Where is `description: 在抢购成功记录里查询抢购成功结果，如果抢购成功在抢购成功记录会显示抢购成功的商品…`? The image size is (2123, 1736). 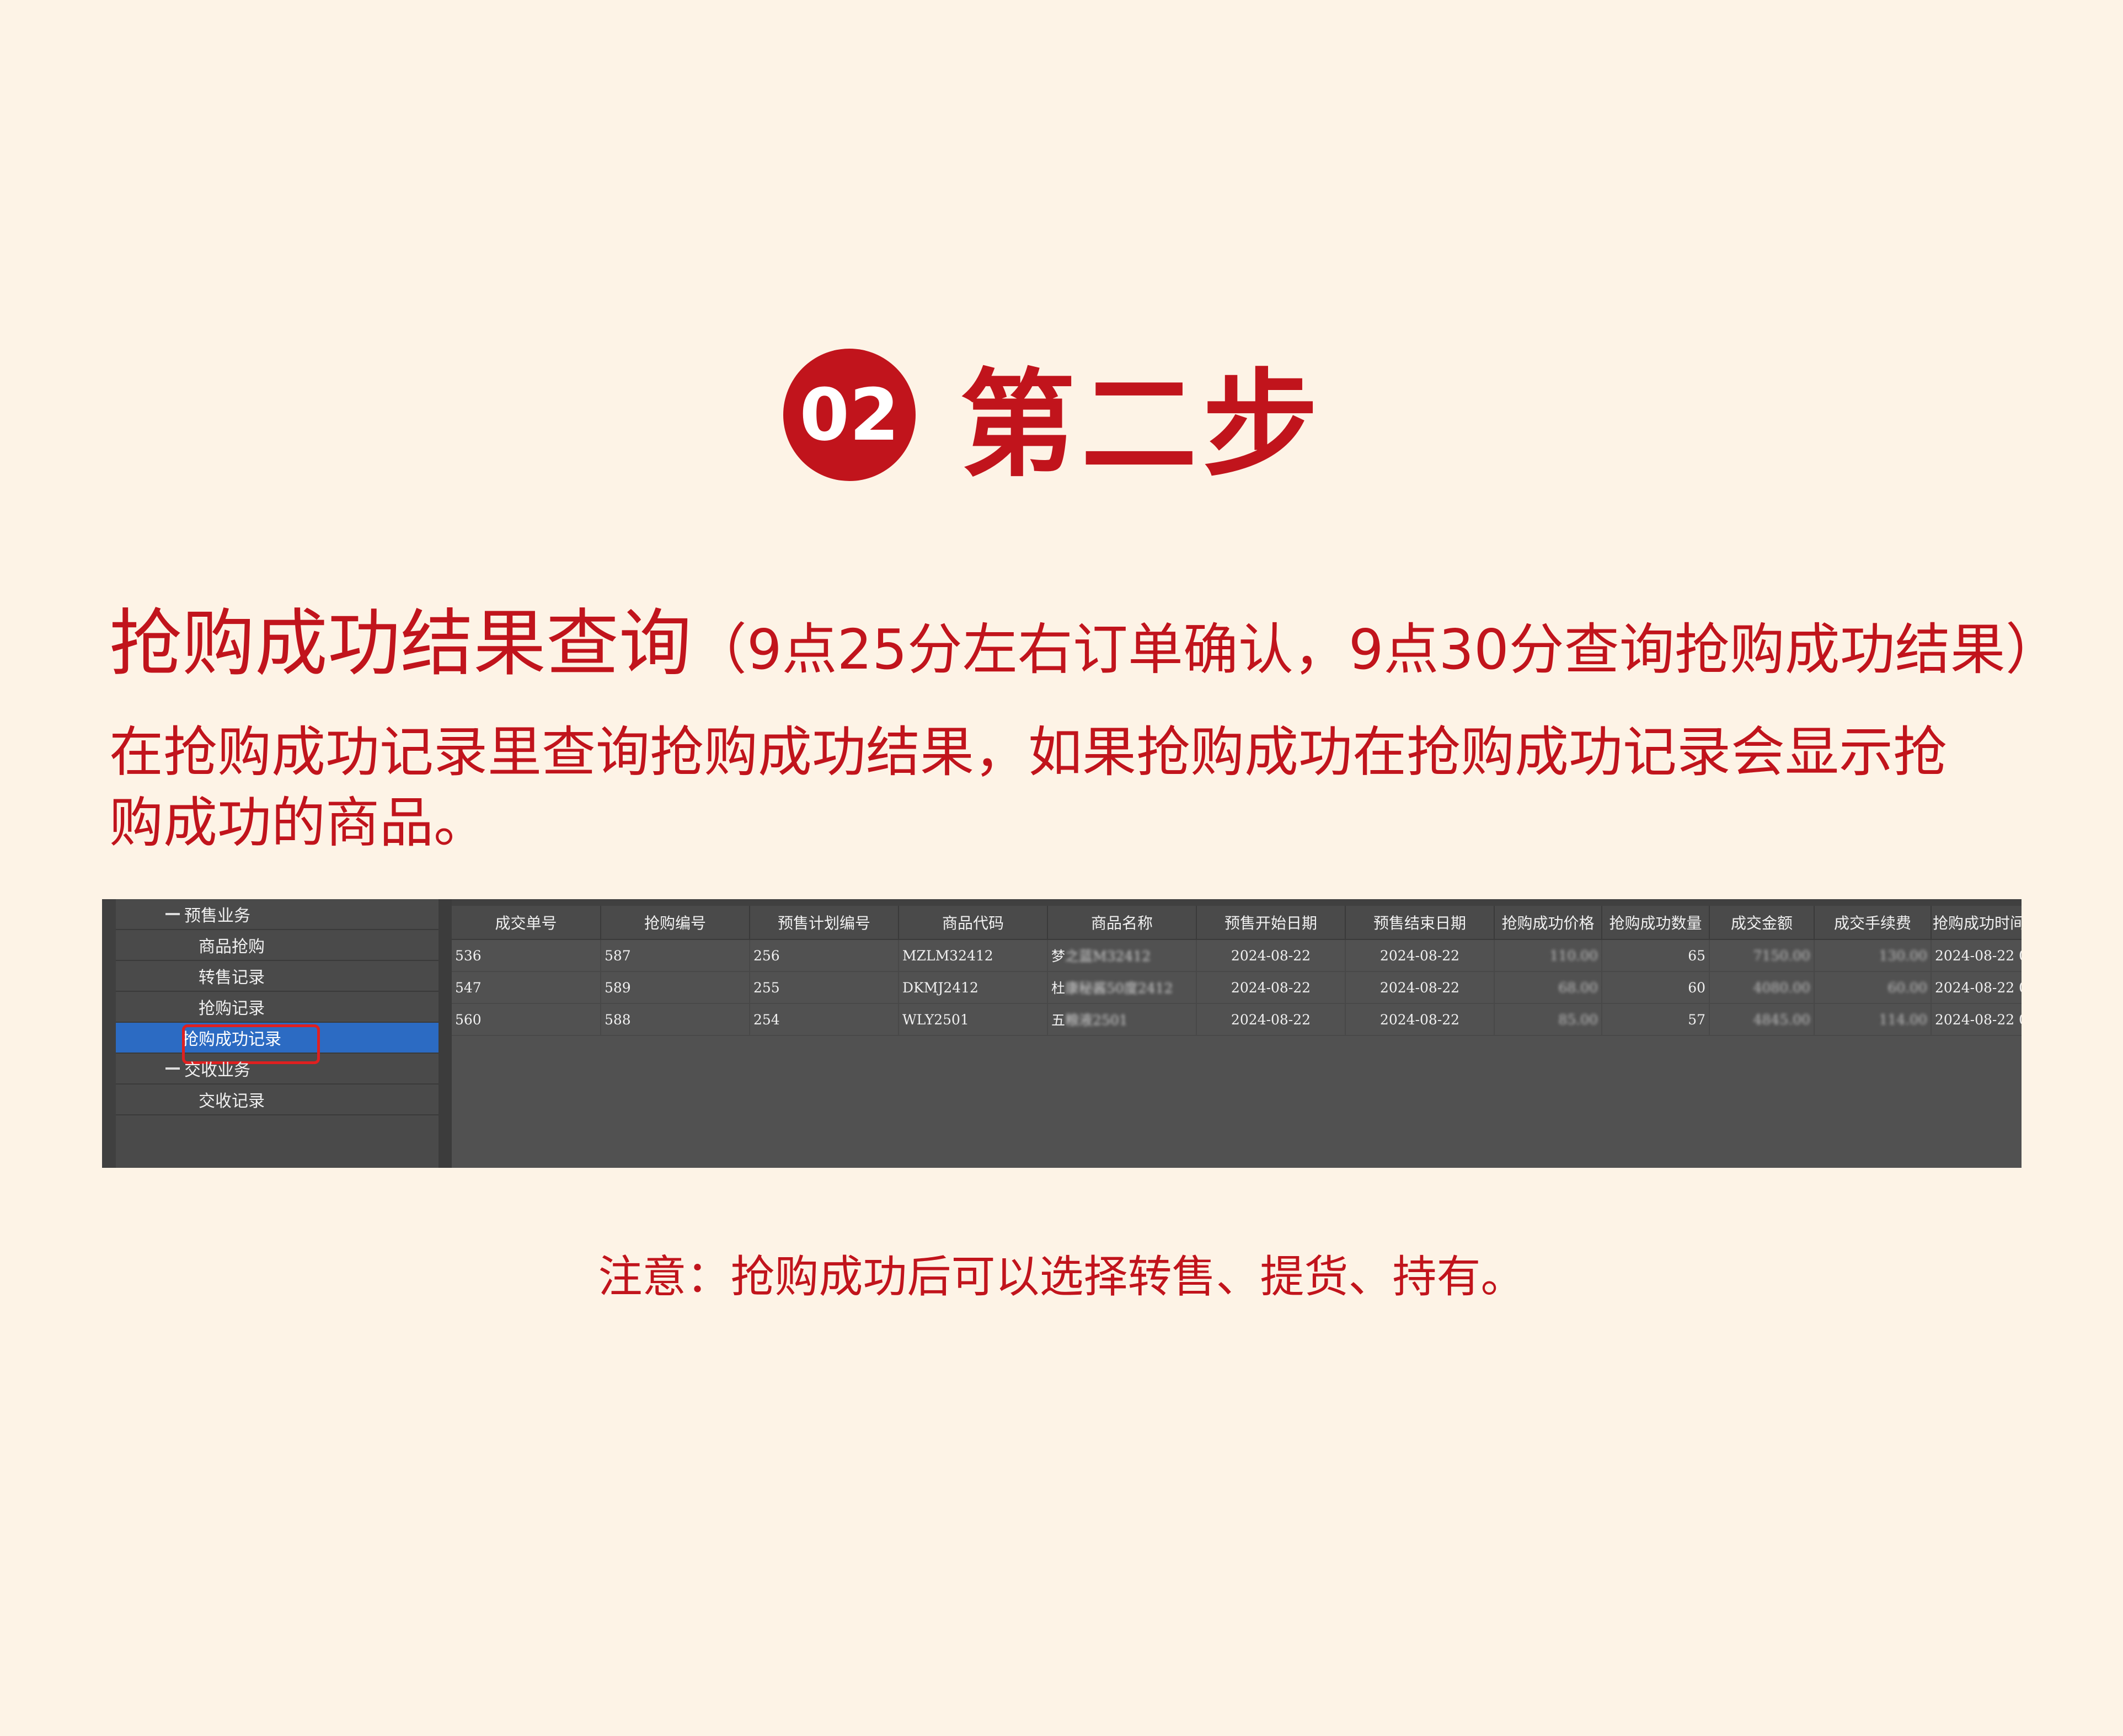 description: 在抢购成功记录里查询抢购成功结果，如果抢购成功在抢购成功记录会显示抢购成功的商品… is located at coordinates (1028, 787).